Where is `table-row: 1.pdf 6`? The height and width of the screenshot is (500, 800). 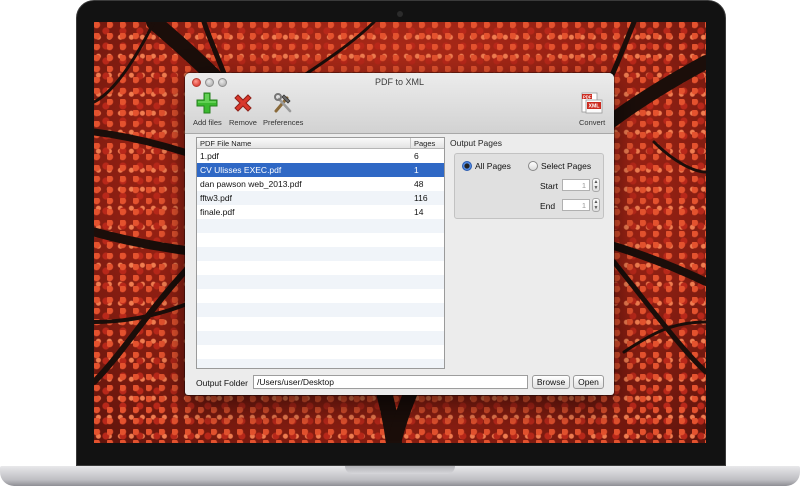
table-row: 1.pdf 6 is located at coordinates (320, 156).